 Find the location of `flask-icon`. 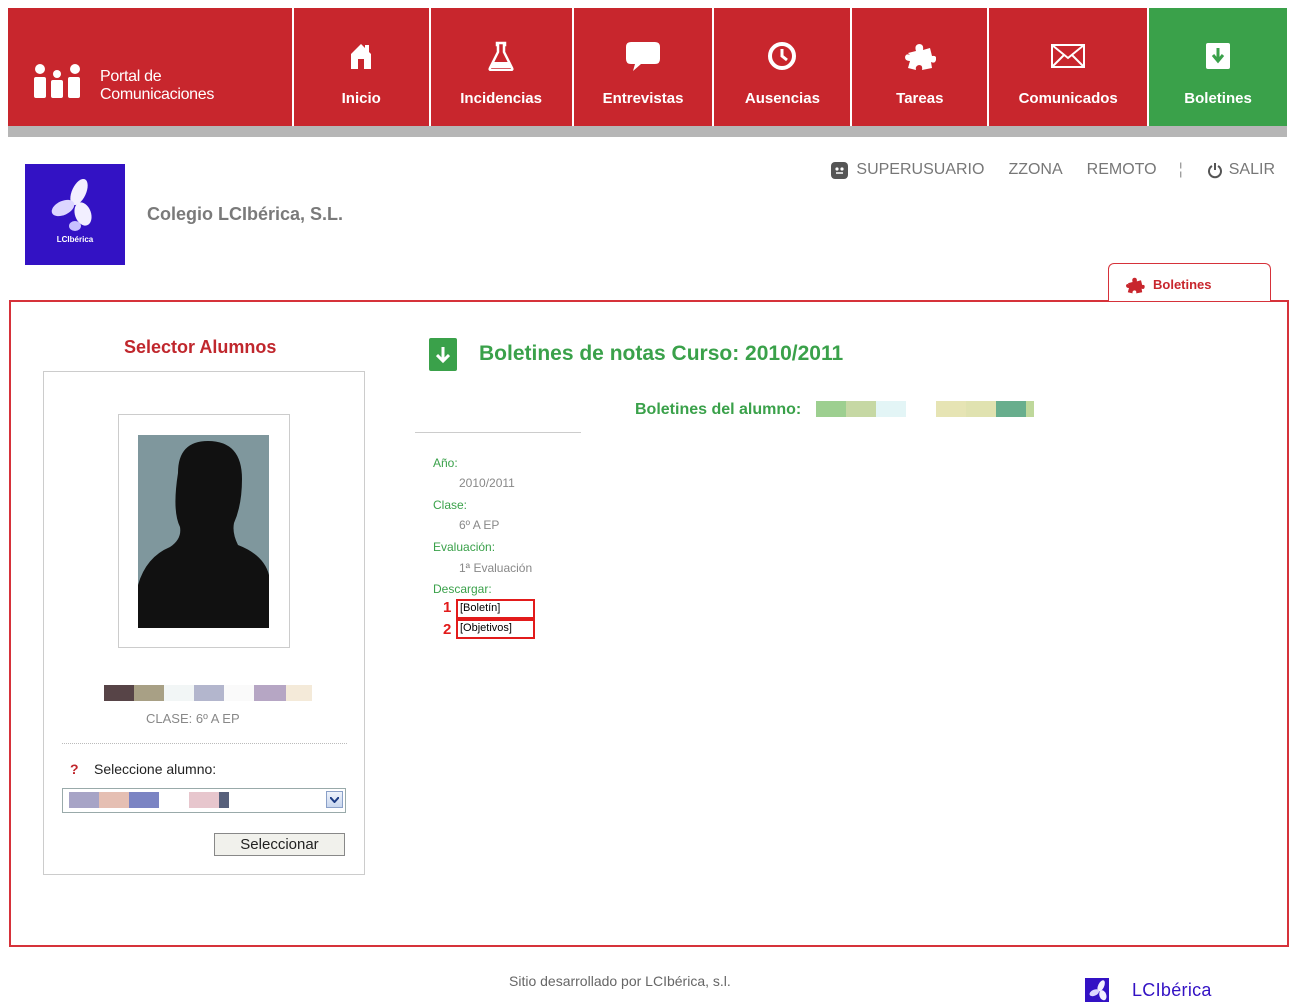

flask-icon is located at coordinates (501, 56).